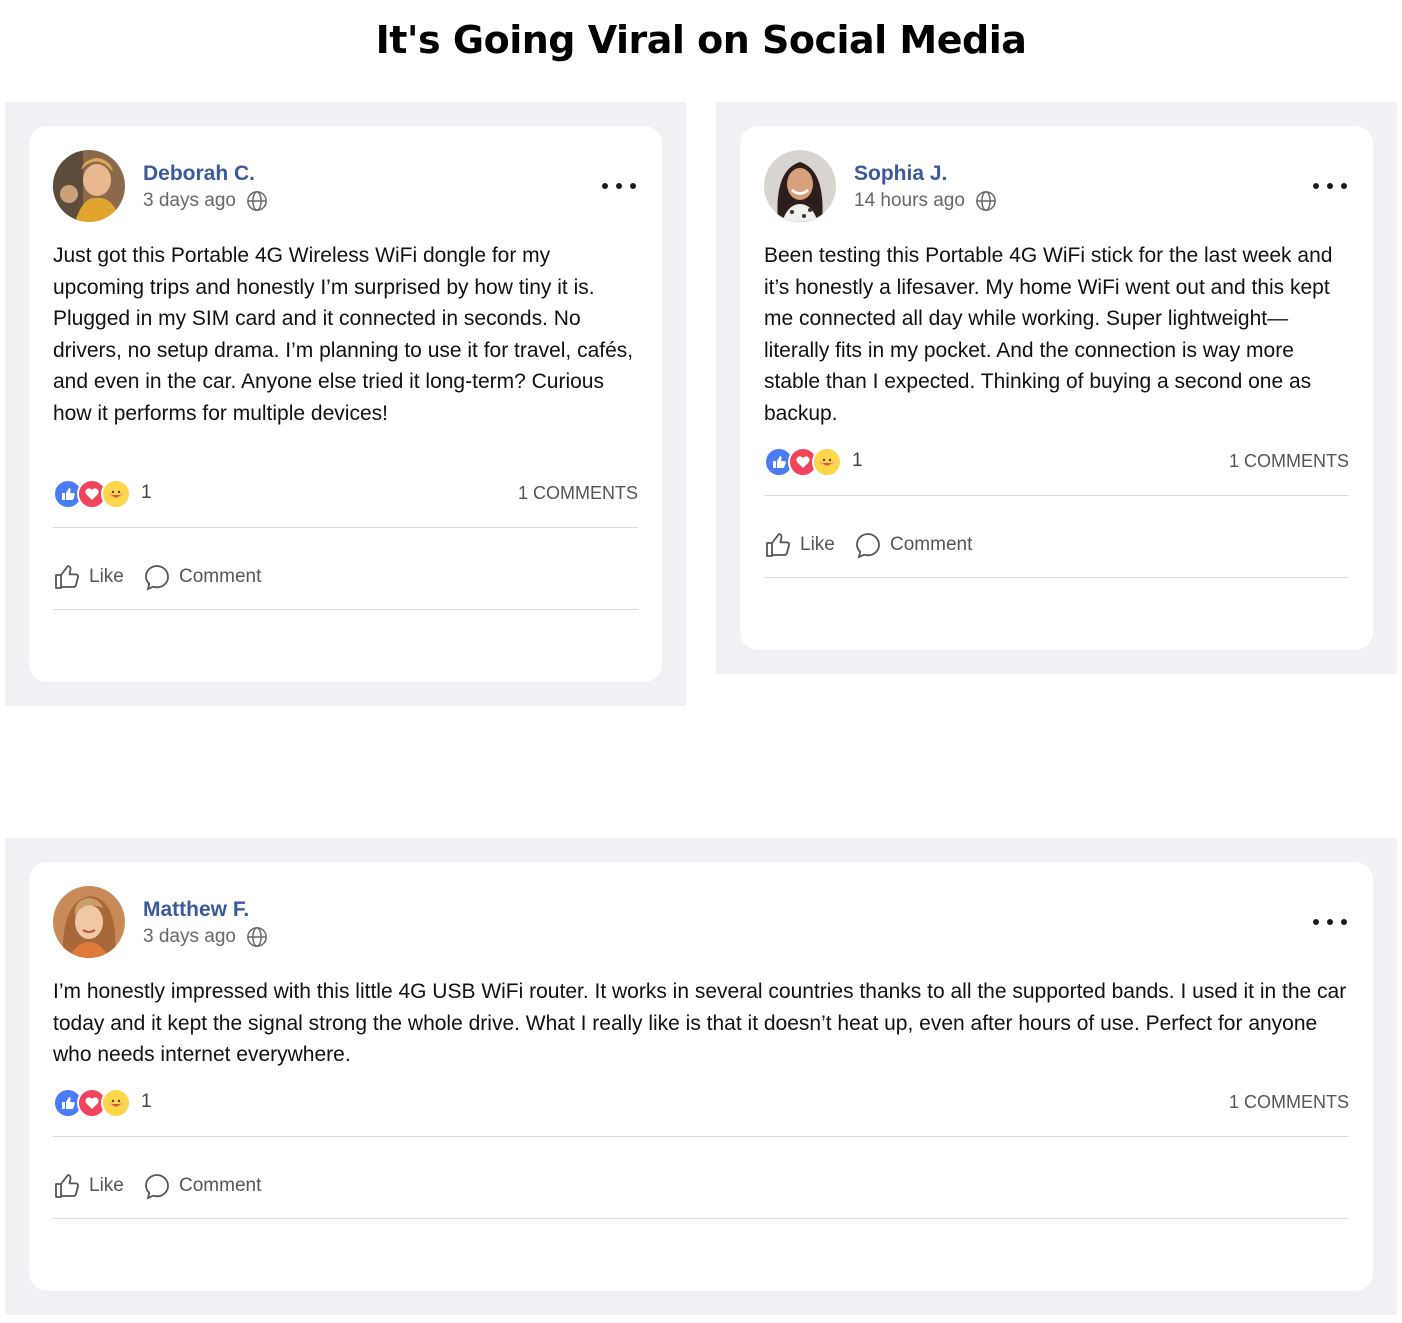 This screenshot has height=1323, width=1402. What do you see at coordinates (701, 922) in the screenshot?
I see `post-header: Matthew F. 3 days ago` at bounding box center [701, 922].